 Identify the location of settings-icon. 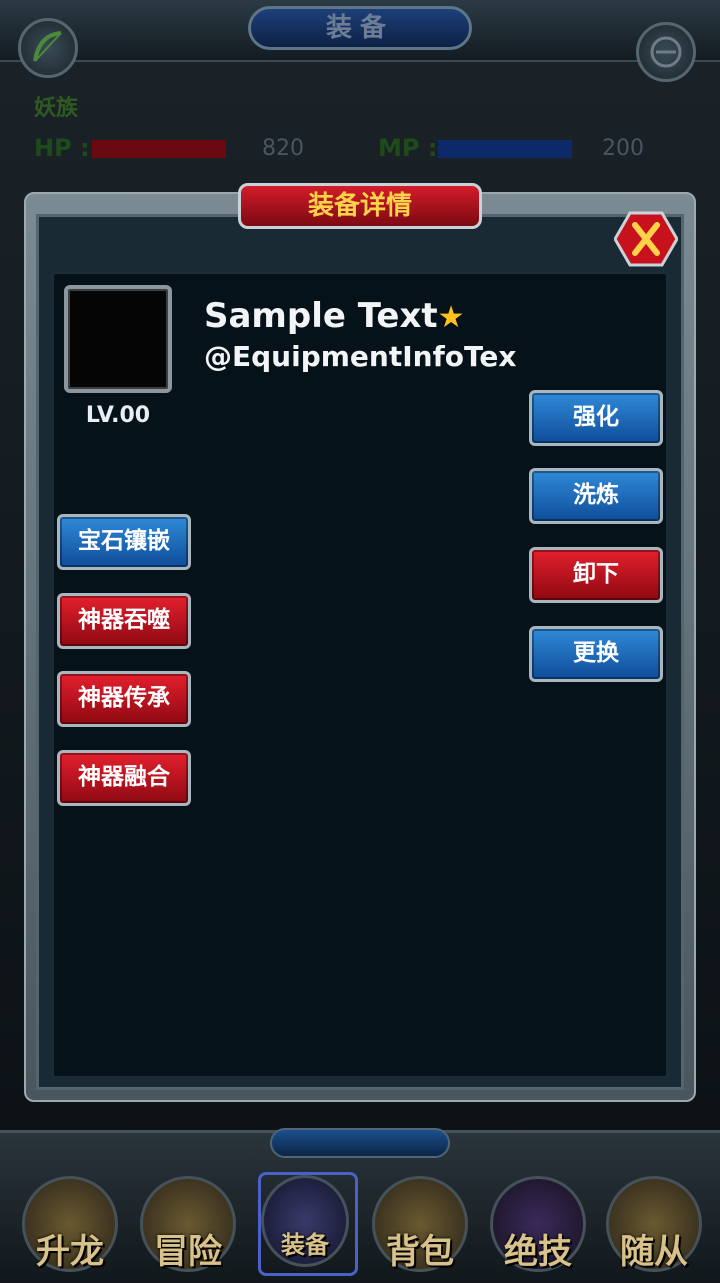
(666, 52).